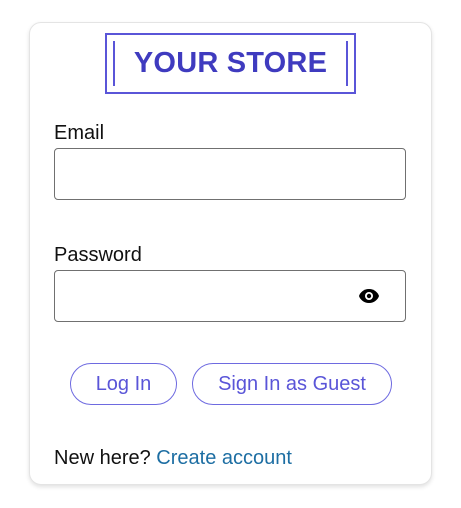 This screenshot has height=508, width=461. I want to click on log-in-button: Log In, so click(123, 384).